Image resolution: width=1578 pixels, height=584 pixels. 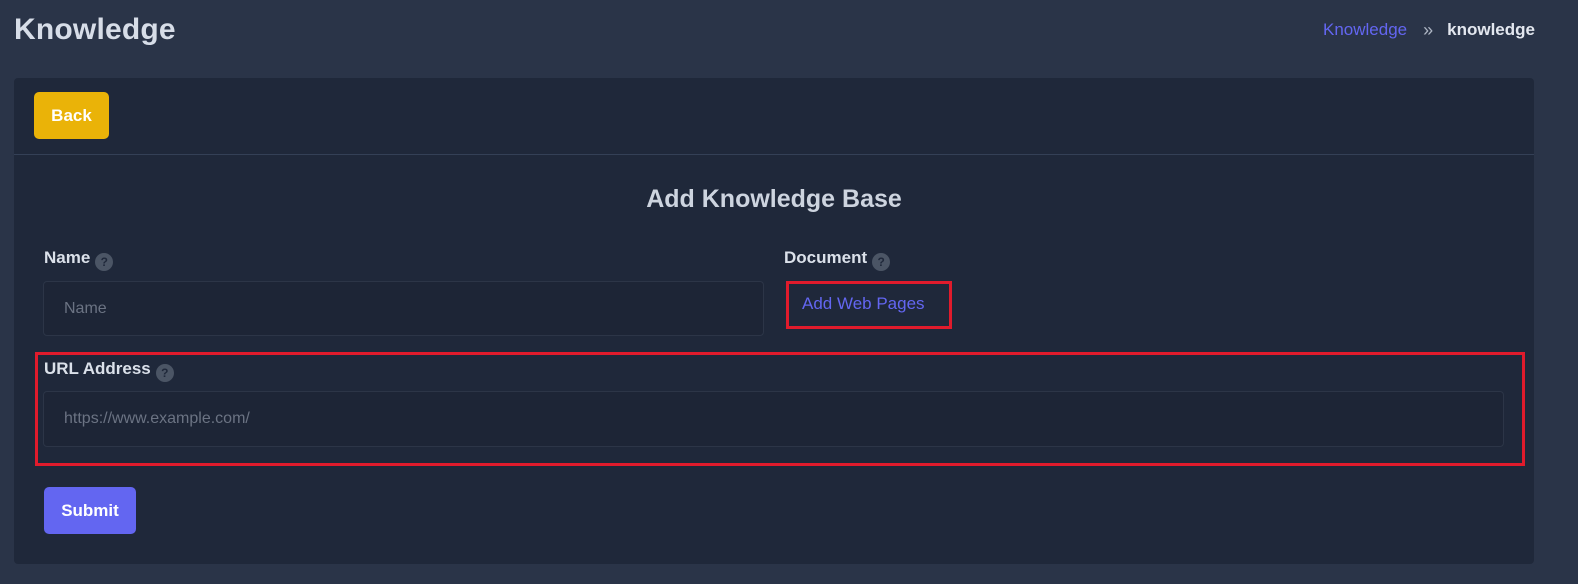 What do you see at coordinates (403, 308) in the screenshot?
I see `name-input` at bounding box center [403, 308].